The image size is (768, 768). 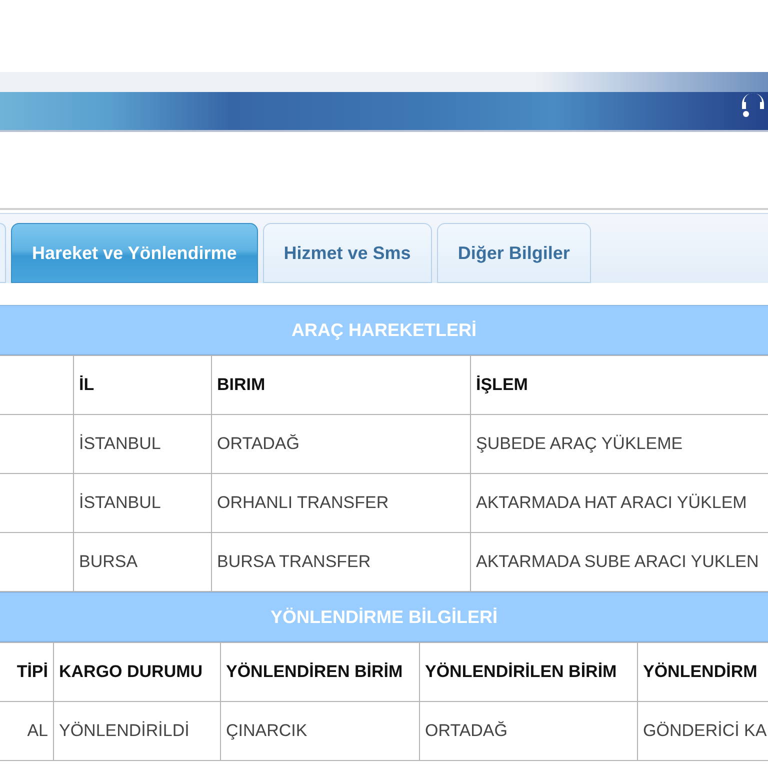 What do you see at coordinates (703, 672) in the screenshot?
I see `column-header: YÖNLENDİRM` at bounding box center [703, 672].